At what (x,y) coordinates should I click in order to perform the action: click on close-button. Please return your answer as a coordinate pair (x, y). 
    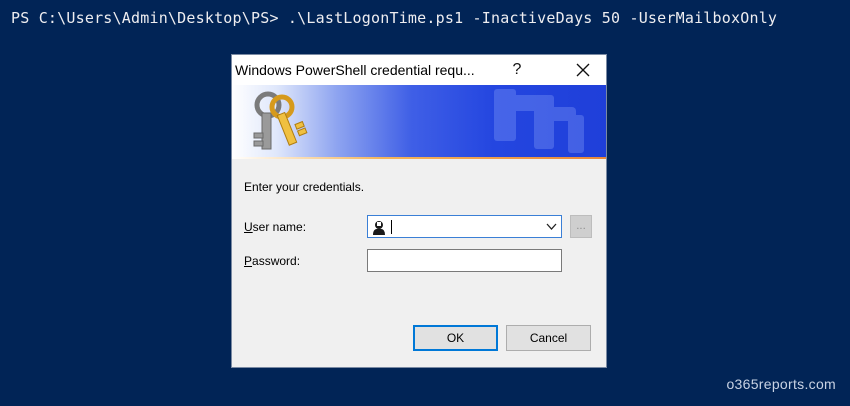
    Looking at the image, I should click on (583, 70).